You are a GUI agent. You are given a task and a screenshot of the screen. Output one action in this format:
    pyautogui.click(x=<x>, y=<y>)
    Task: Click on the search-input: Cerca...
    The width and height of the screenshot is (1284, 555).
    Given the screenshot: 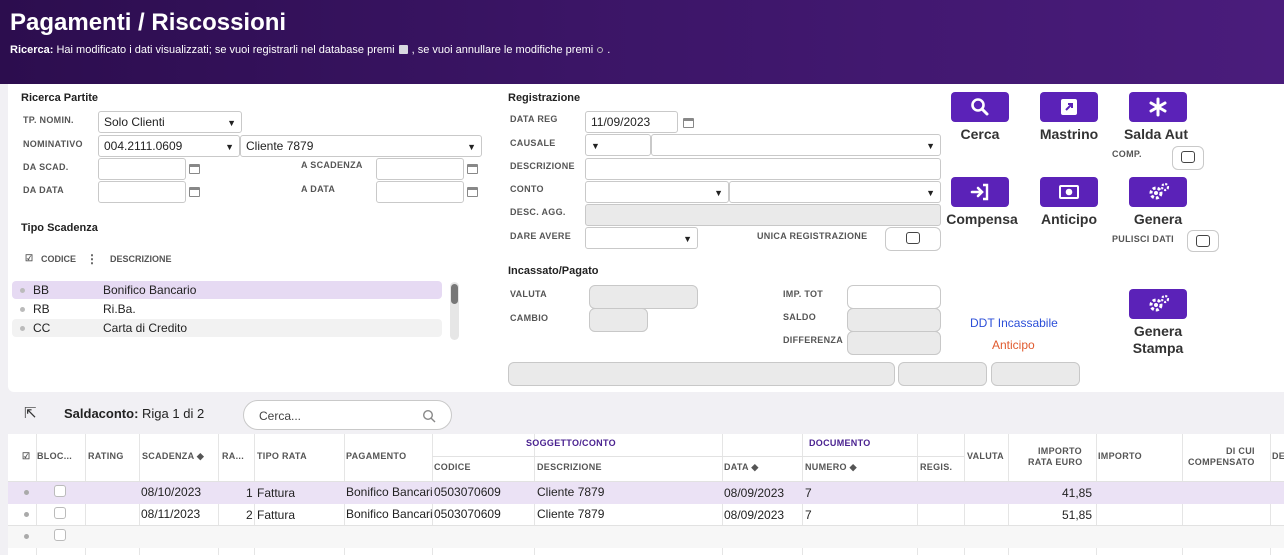 What is the action you would take?
    pyautogui.click(x=347, y=415)
    